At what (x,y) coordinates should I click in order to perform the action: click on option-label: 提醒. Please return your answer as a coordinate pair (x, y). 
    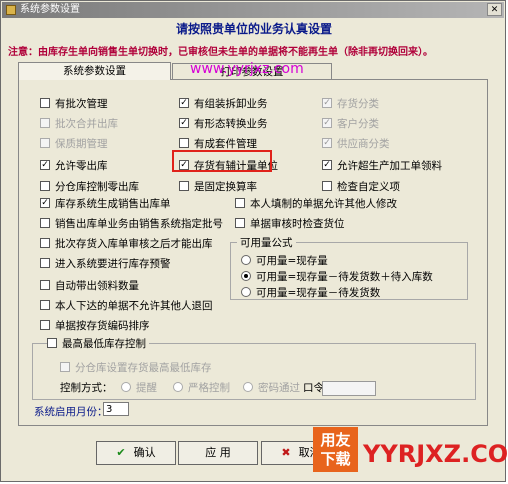
    Looking at the image, I should click on (146, 388).